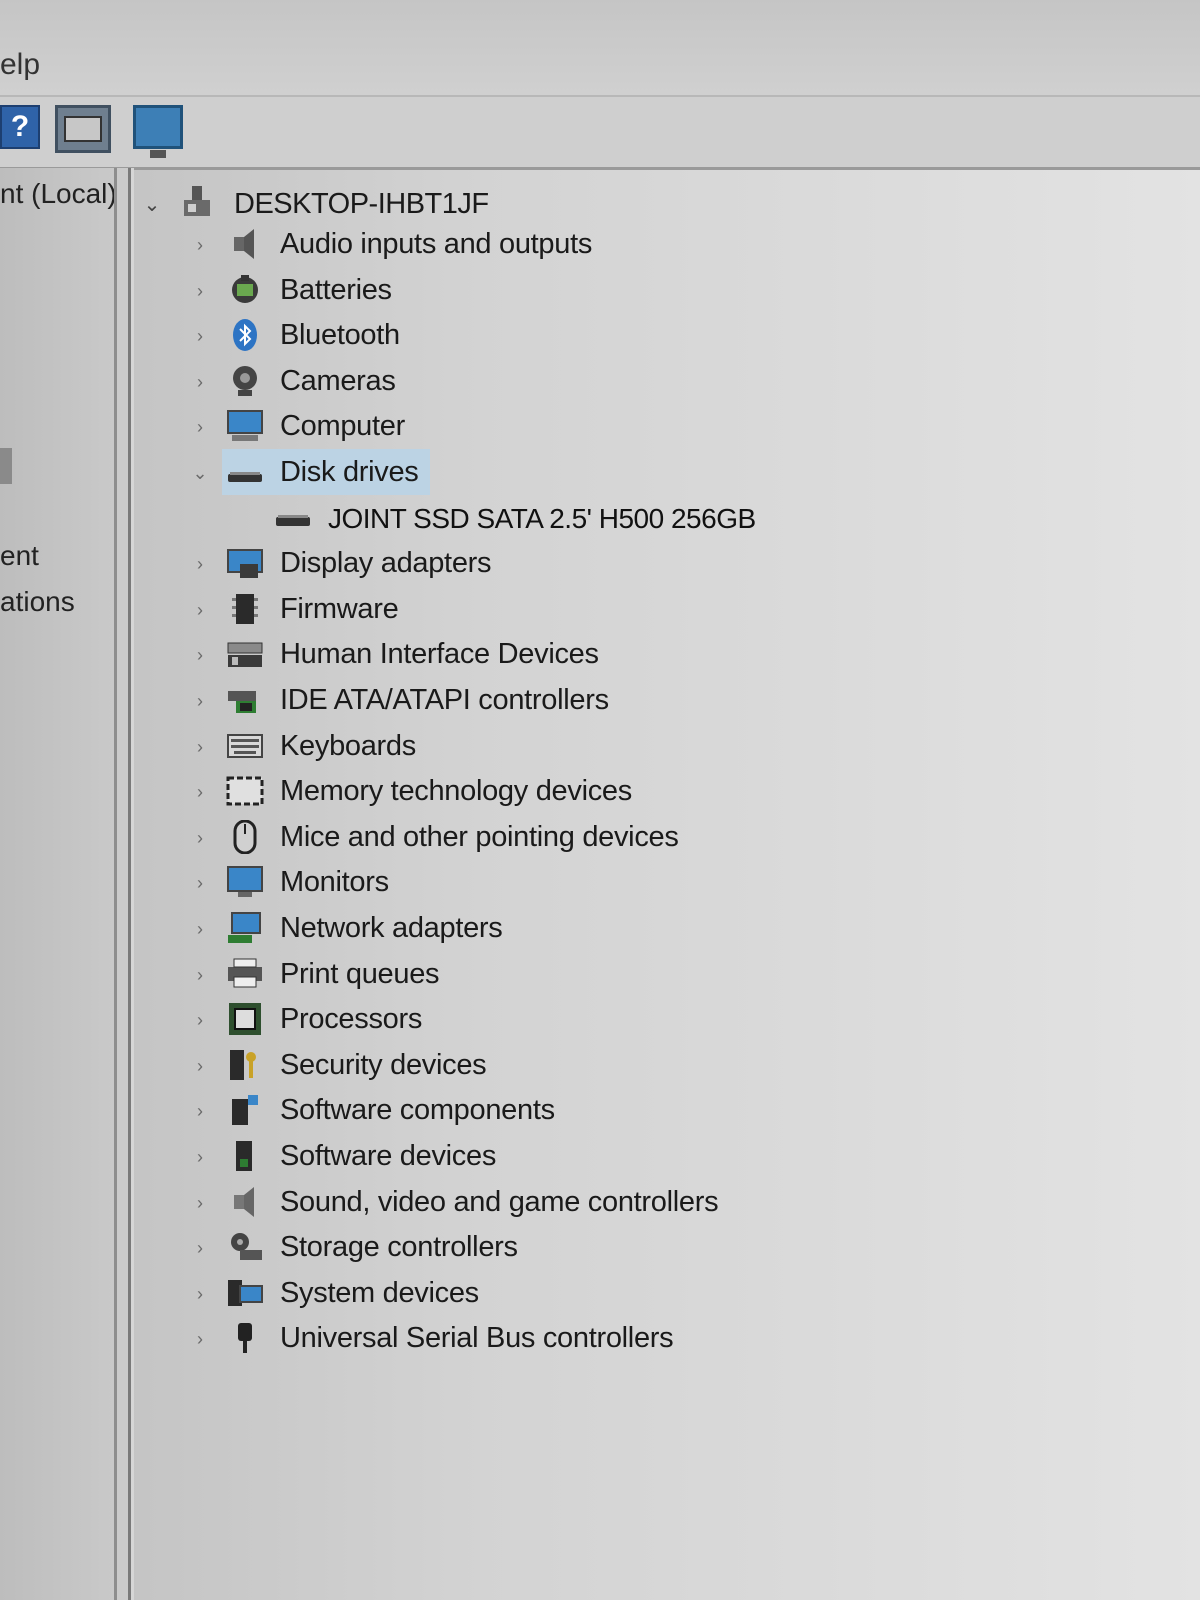 The image size is (1200, 1600). What do you see at coordinates (634, 1020) in the screenshot?
I see `tree-node: › Processors` at bounding box center [634, 1020].